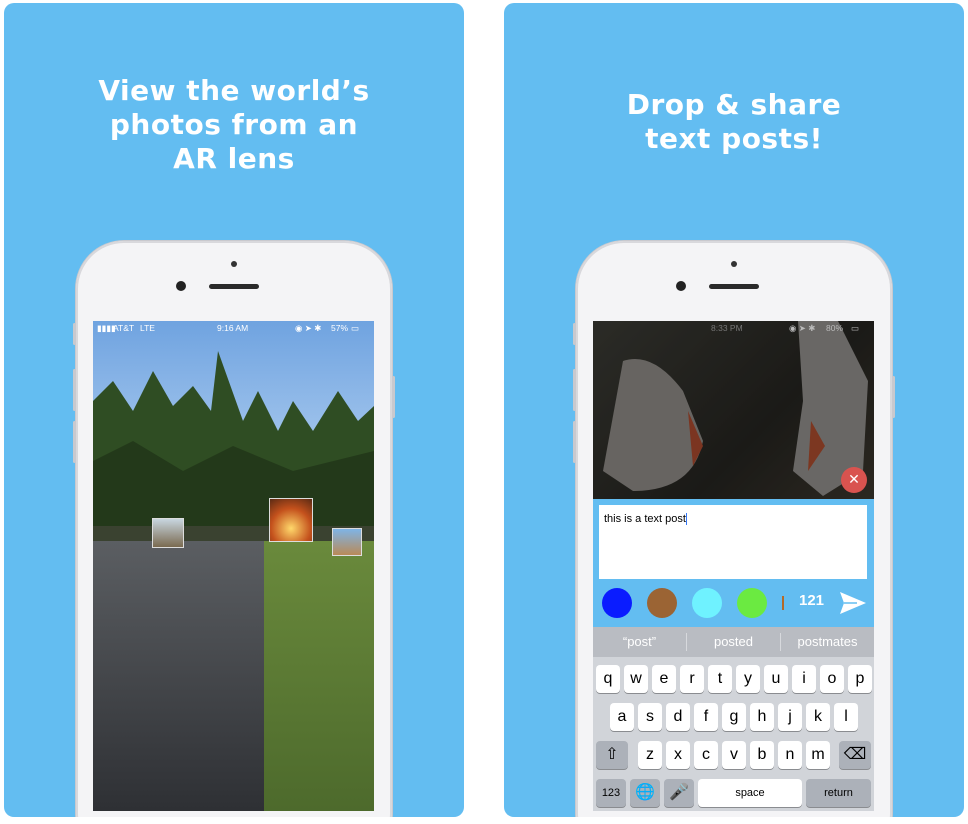  Describe the element at coordinates (340, 328) in the screenshot. I see `battery-percent: 57%` at that location.